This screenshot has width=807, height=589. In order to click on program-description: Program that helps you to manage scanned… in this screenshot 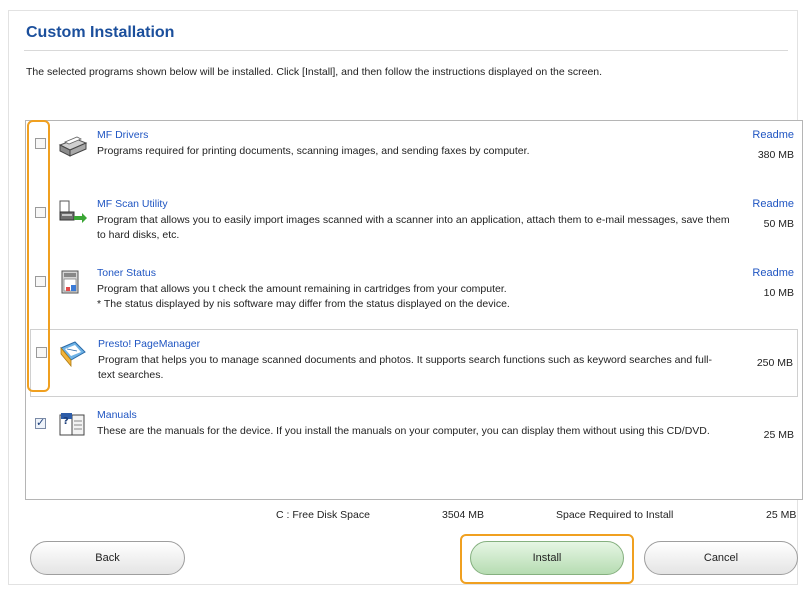, I will do `click(405, 367)`.